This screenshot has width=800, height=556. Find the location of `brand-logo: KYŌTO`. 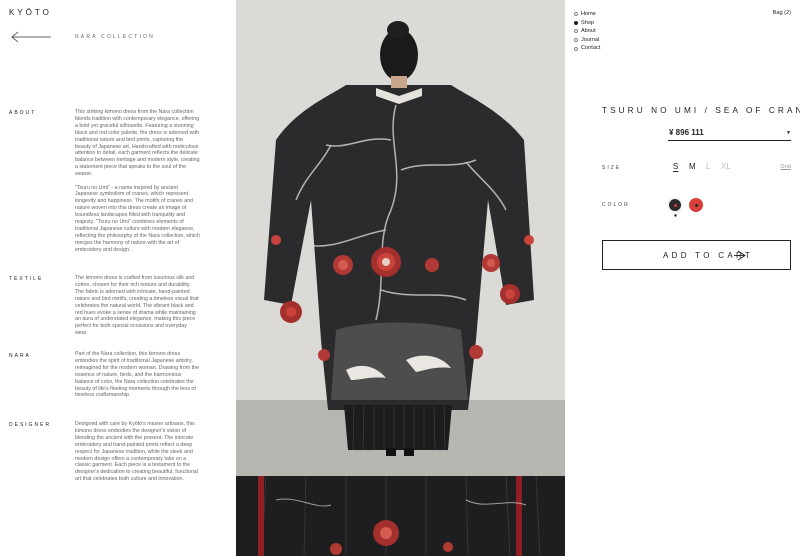

brand-logo: KYŌTO is located at coordinates (30, 12).